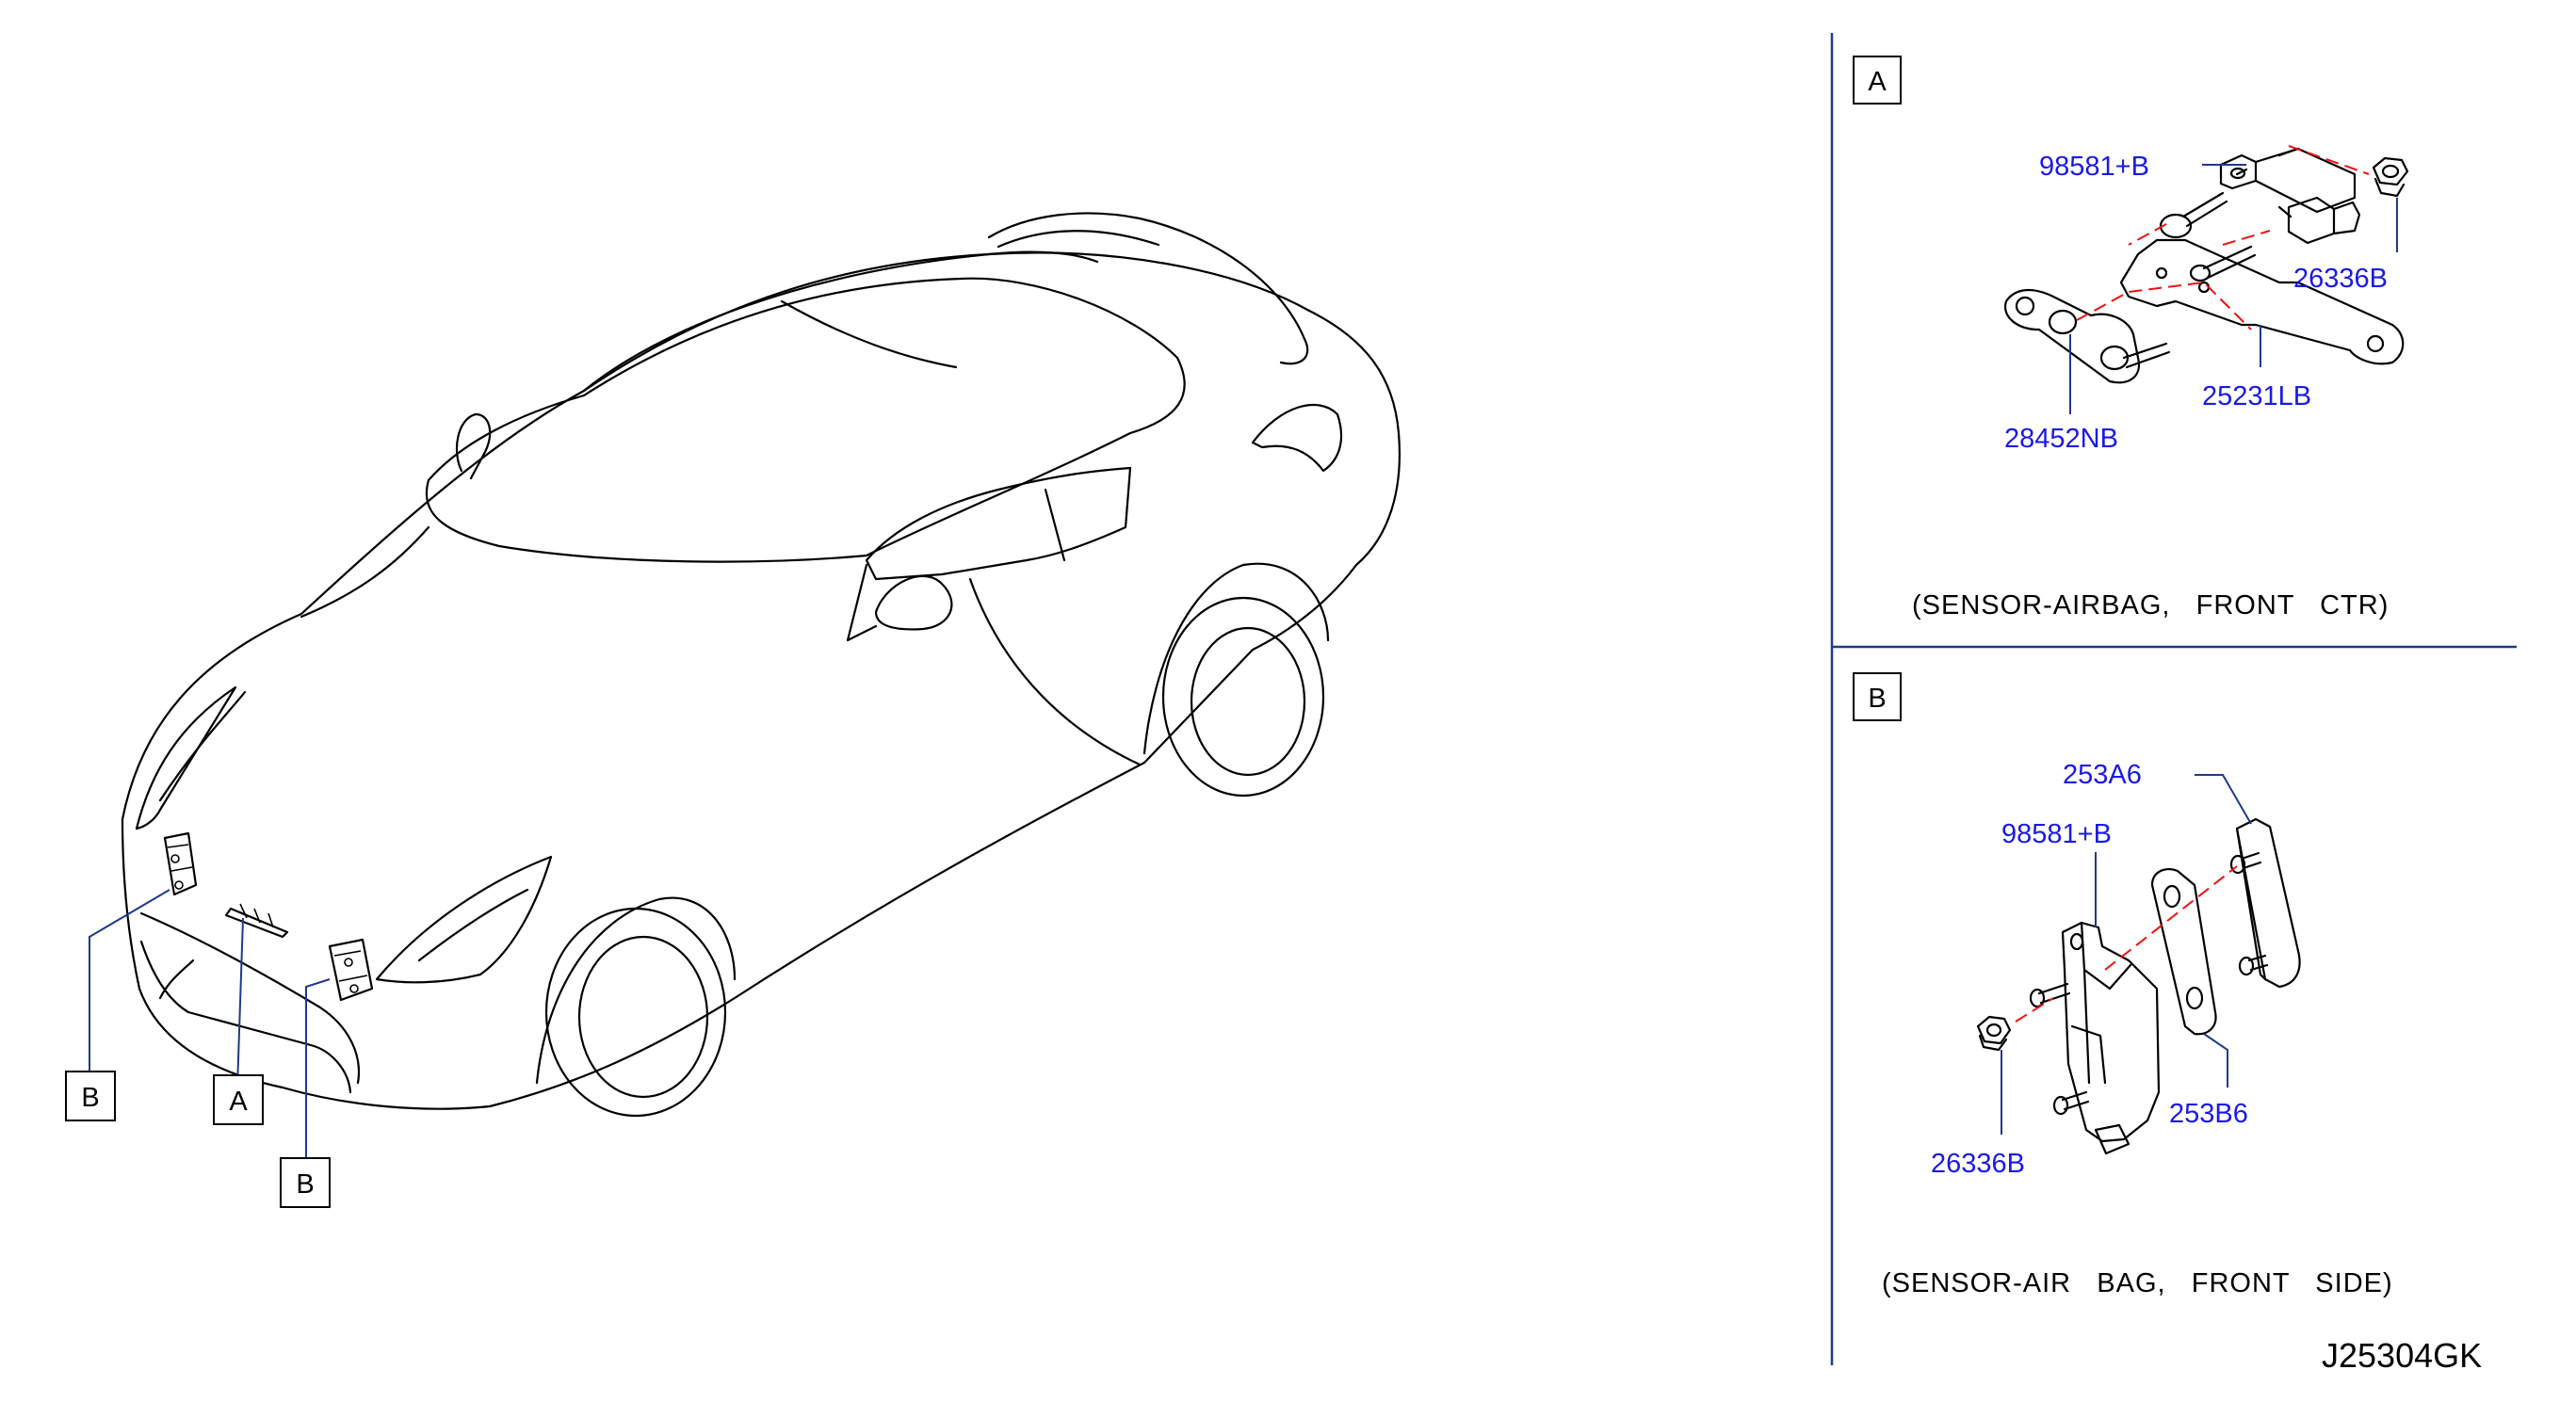 This screenshot has width=2576, height=1402. What do you see at coordinates (2061, 439) in the screenshot?
I see `panel-a-part-plate: 28452NB` at bounding box center [2061, 439].